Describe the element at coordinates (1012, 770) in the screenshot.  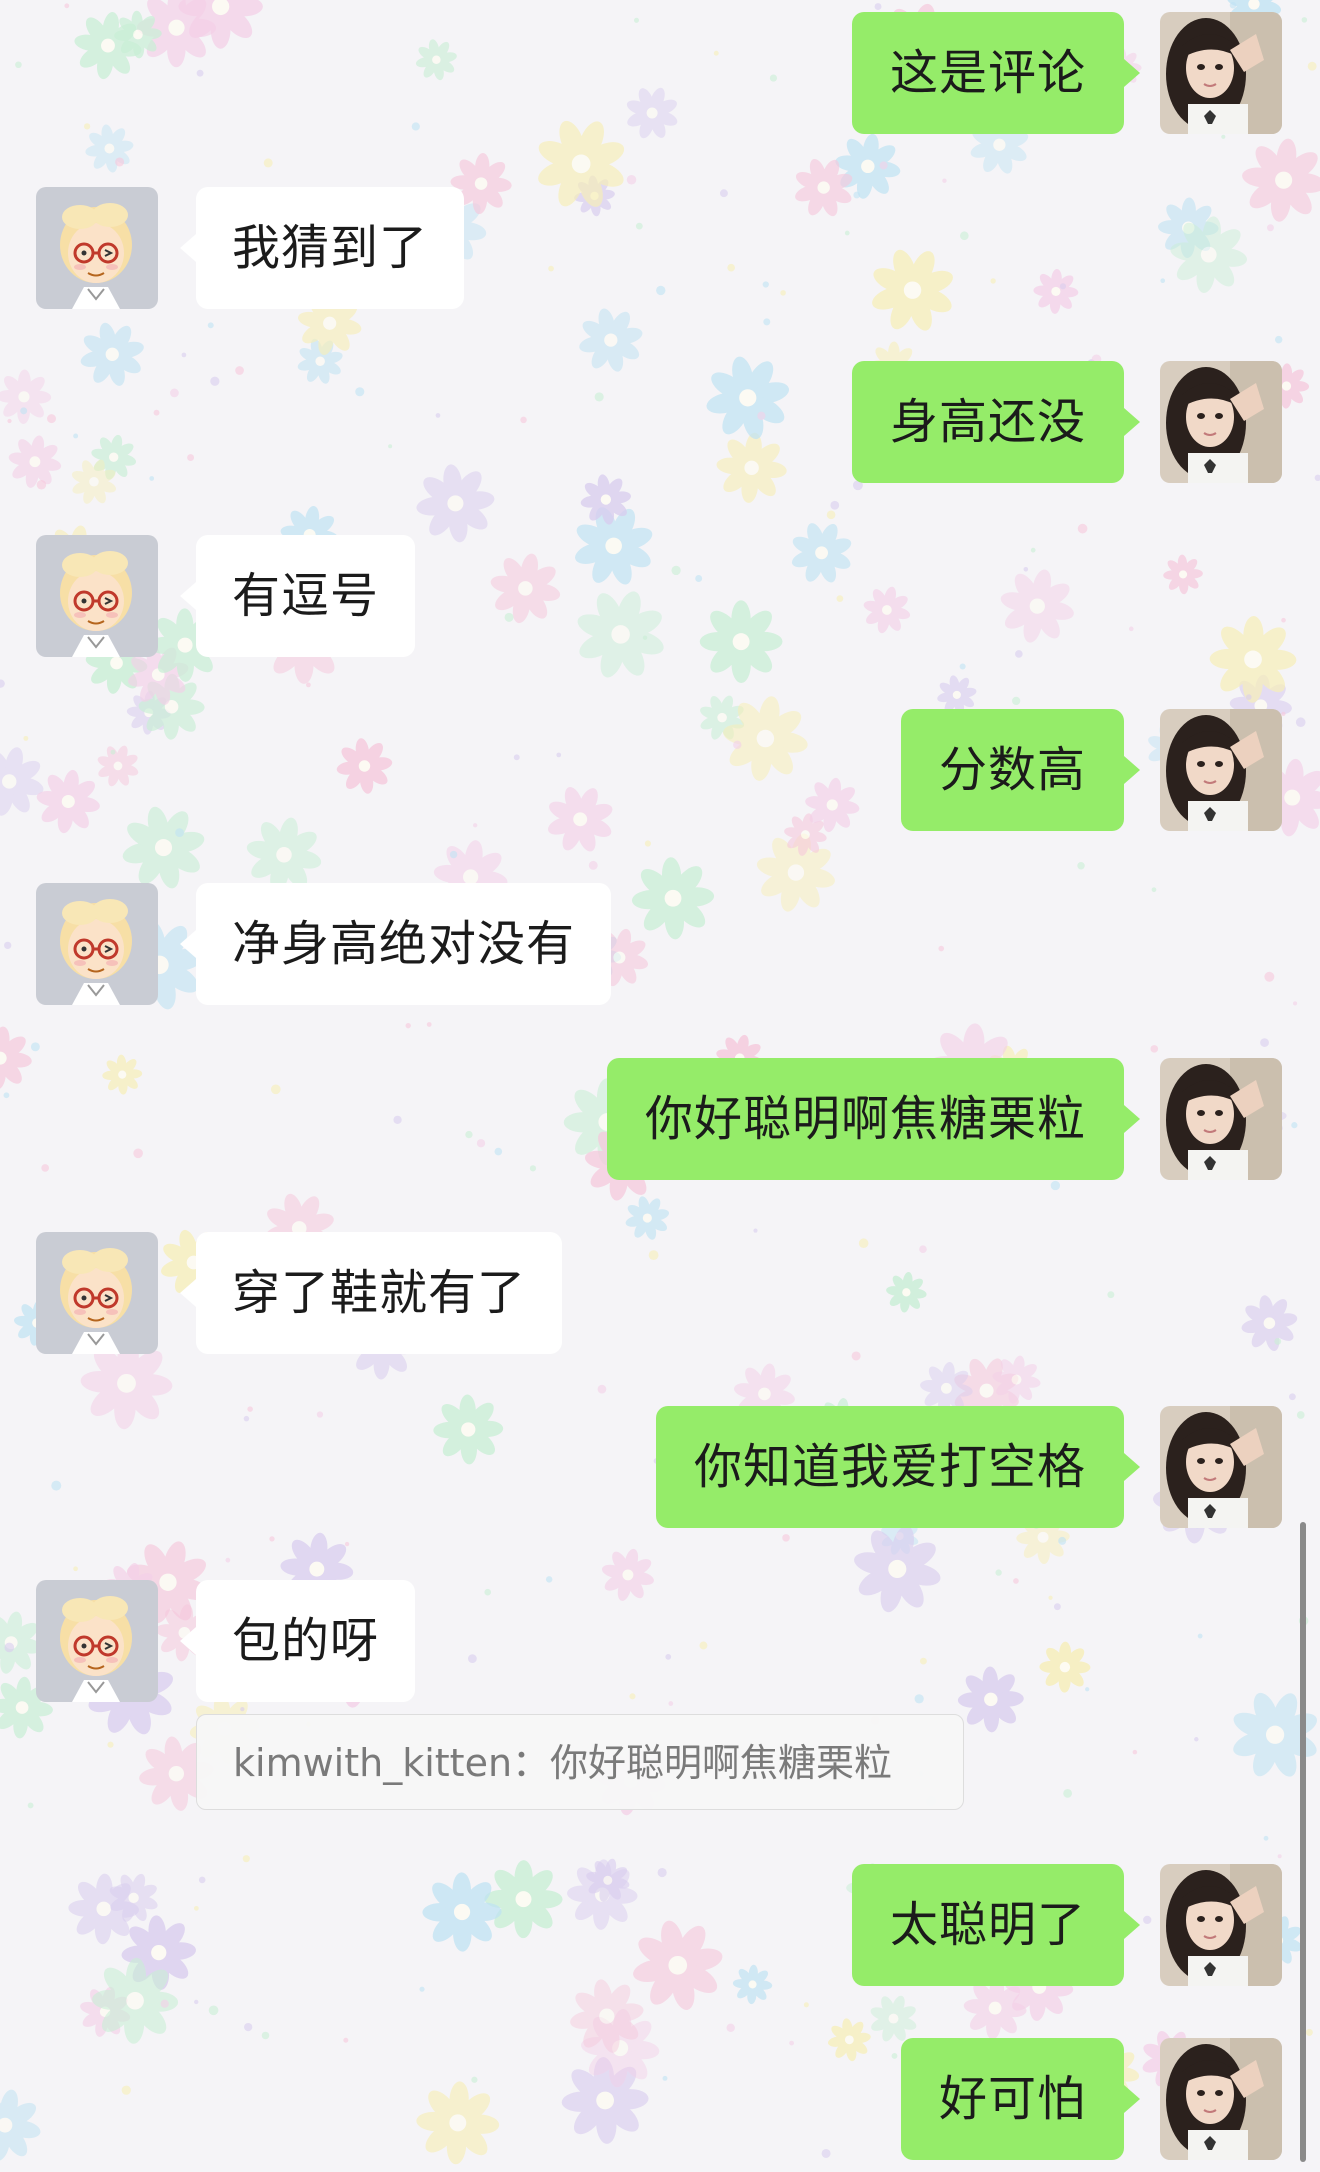
I see `message-bubble: 分数高` at that location.